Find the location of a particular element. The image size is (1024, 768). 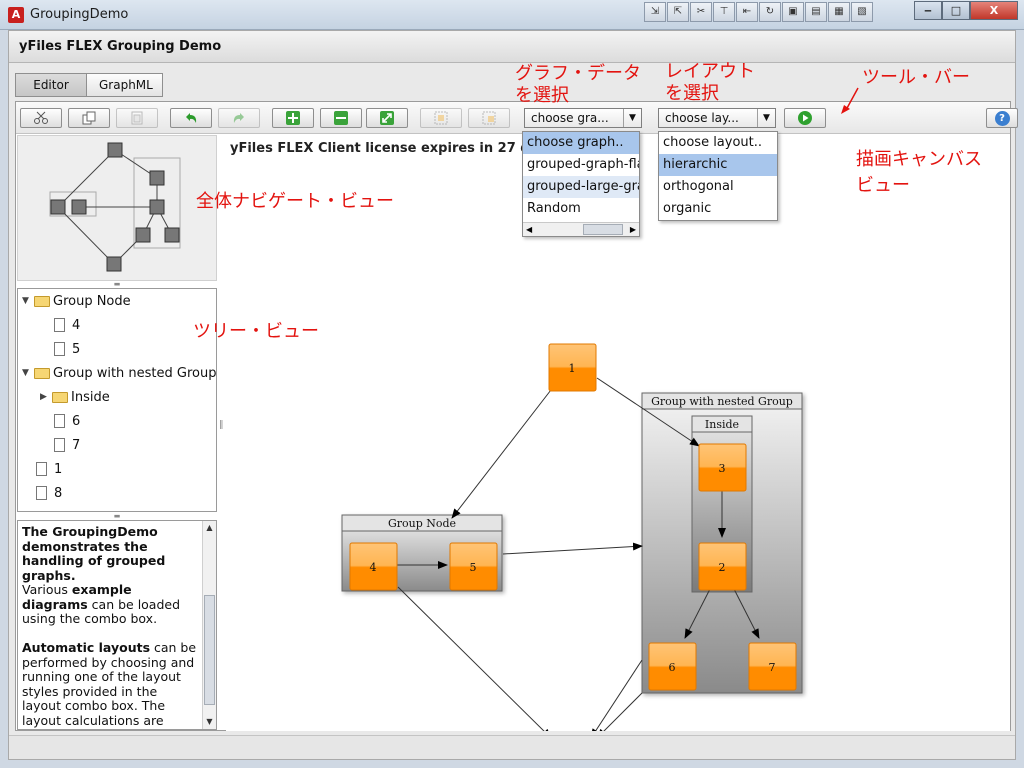

zoom-in-button is located at coordinates (293, 118).